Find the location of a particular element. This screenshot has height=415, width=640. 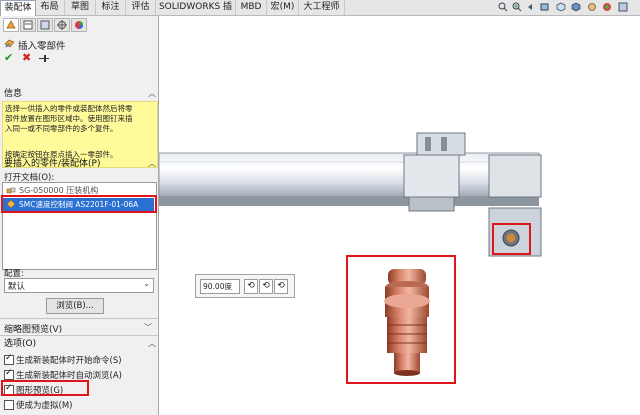

option-highlight-frame is located at coordinates (45, 388).